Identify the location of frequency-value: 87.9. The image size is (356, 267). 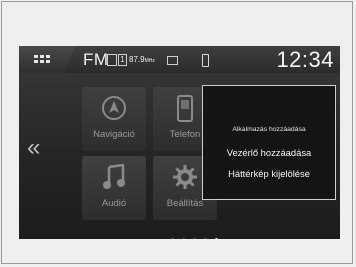
(137, 59).